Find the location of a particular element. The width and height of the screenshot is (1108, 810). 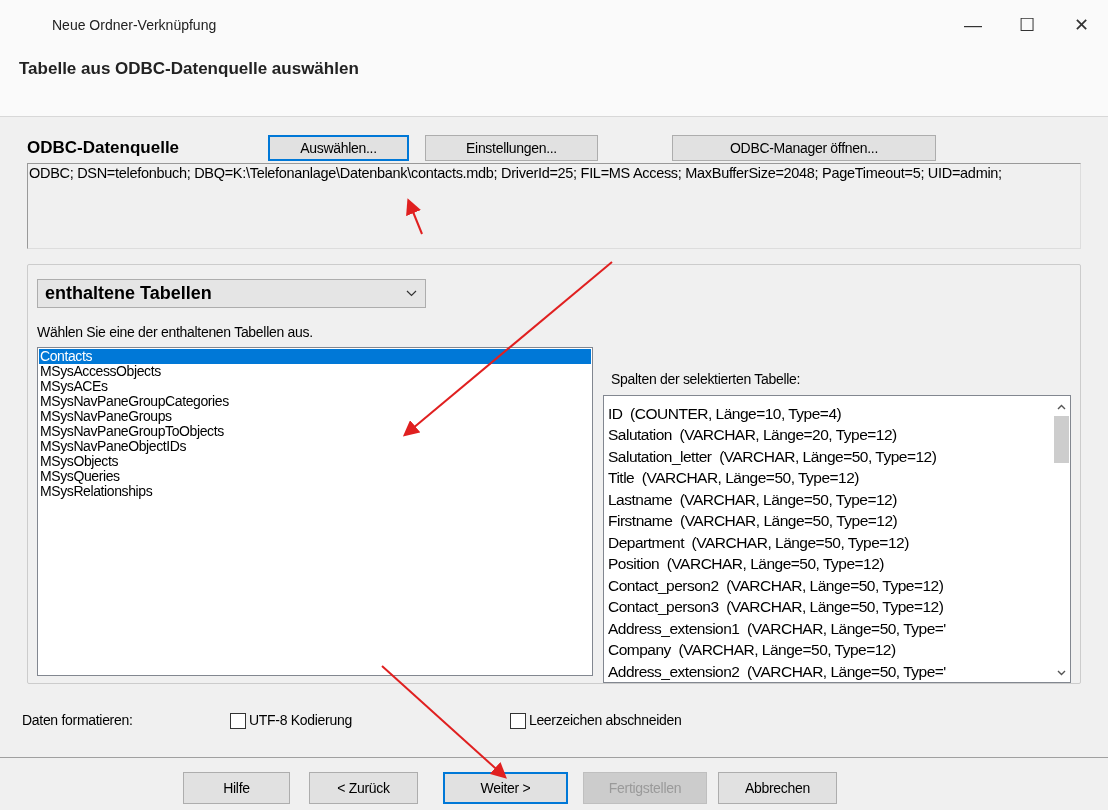

column-item: Department (VARCHAR, Länge=50, Type=12) is located at coordinates (758, 542).